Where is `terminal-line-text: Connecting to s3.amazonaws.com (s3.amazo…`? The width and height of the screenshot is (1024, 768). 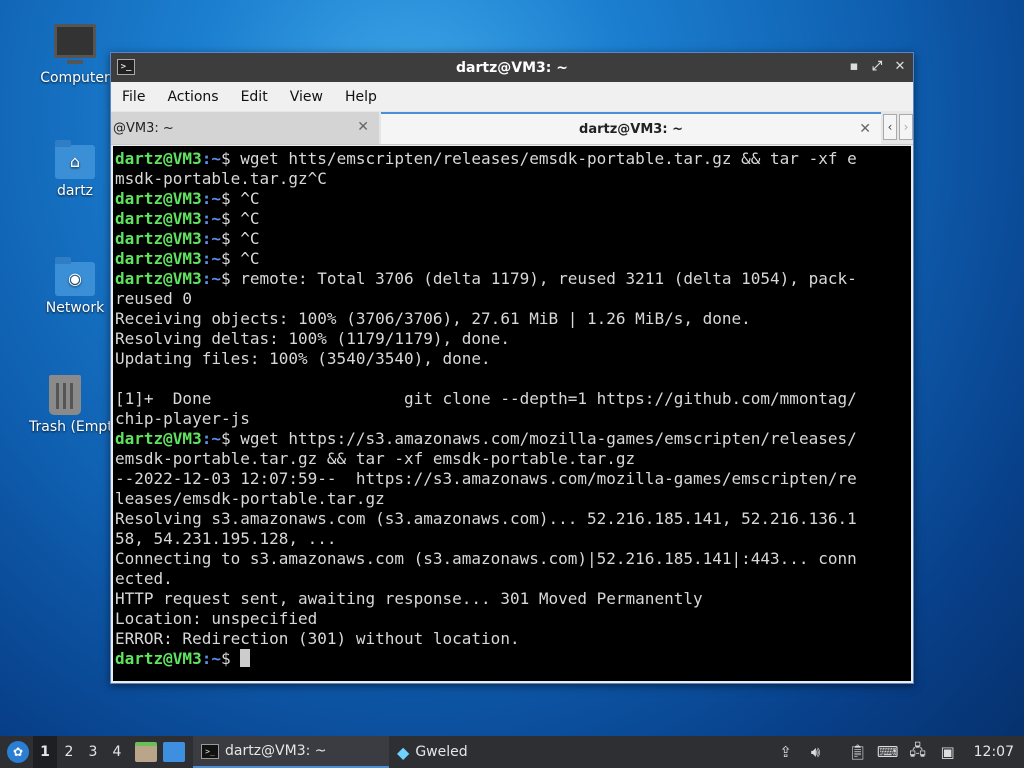 terminal-line-text: Connecting to s3.amazonaws.com (s3.amazo… is located at coordinates (486, 558).